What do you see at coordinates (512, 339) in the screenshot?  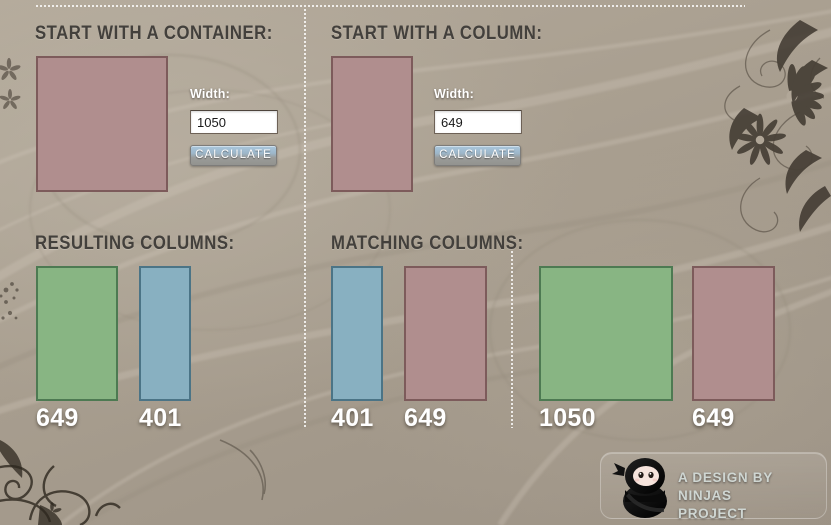 I see `divider-vertical-matching` at bounding box center [512, 339].